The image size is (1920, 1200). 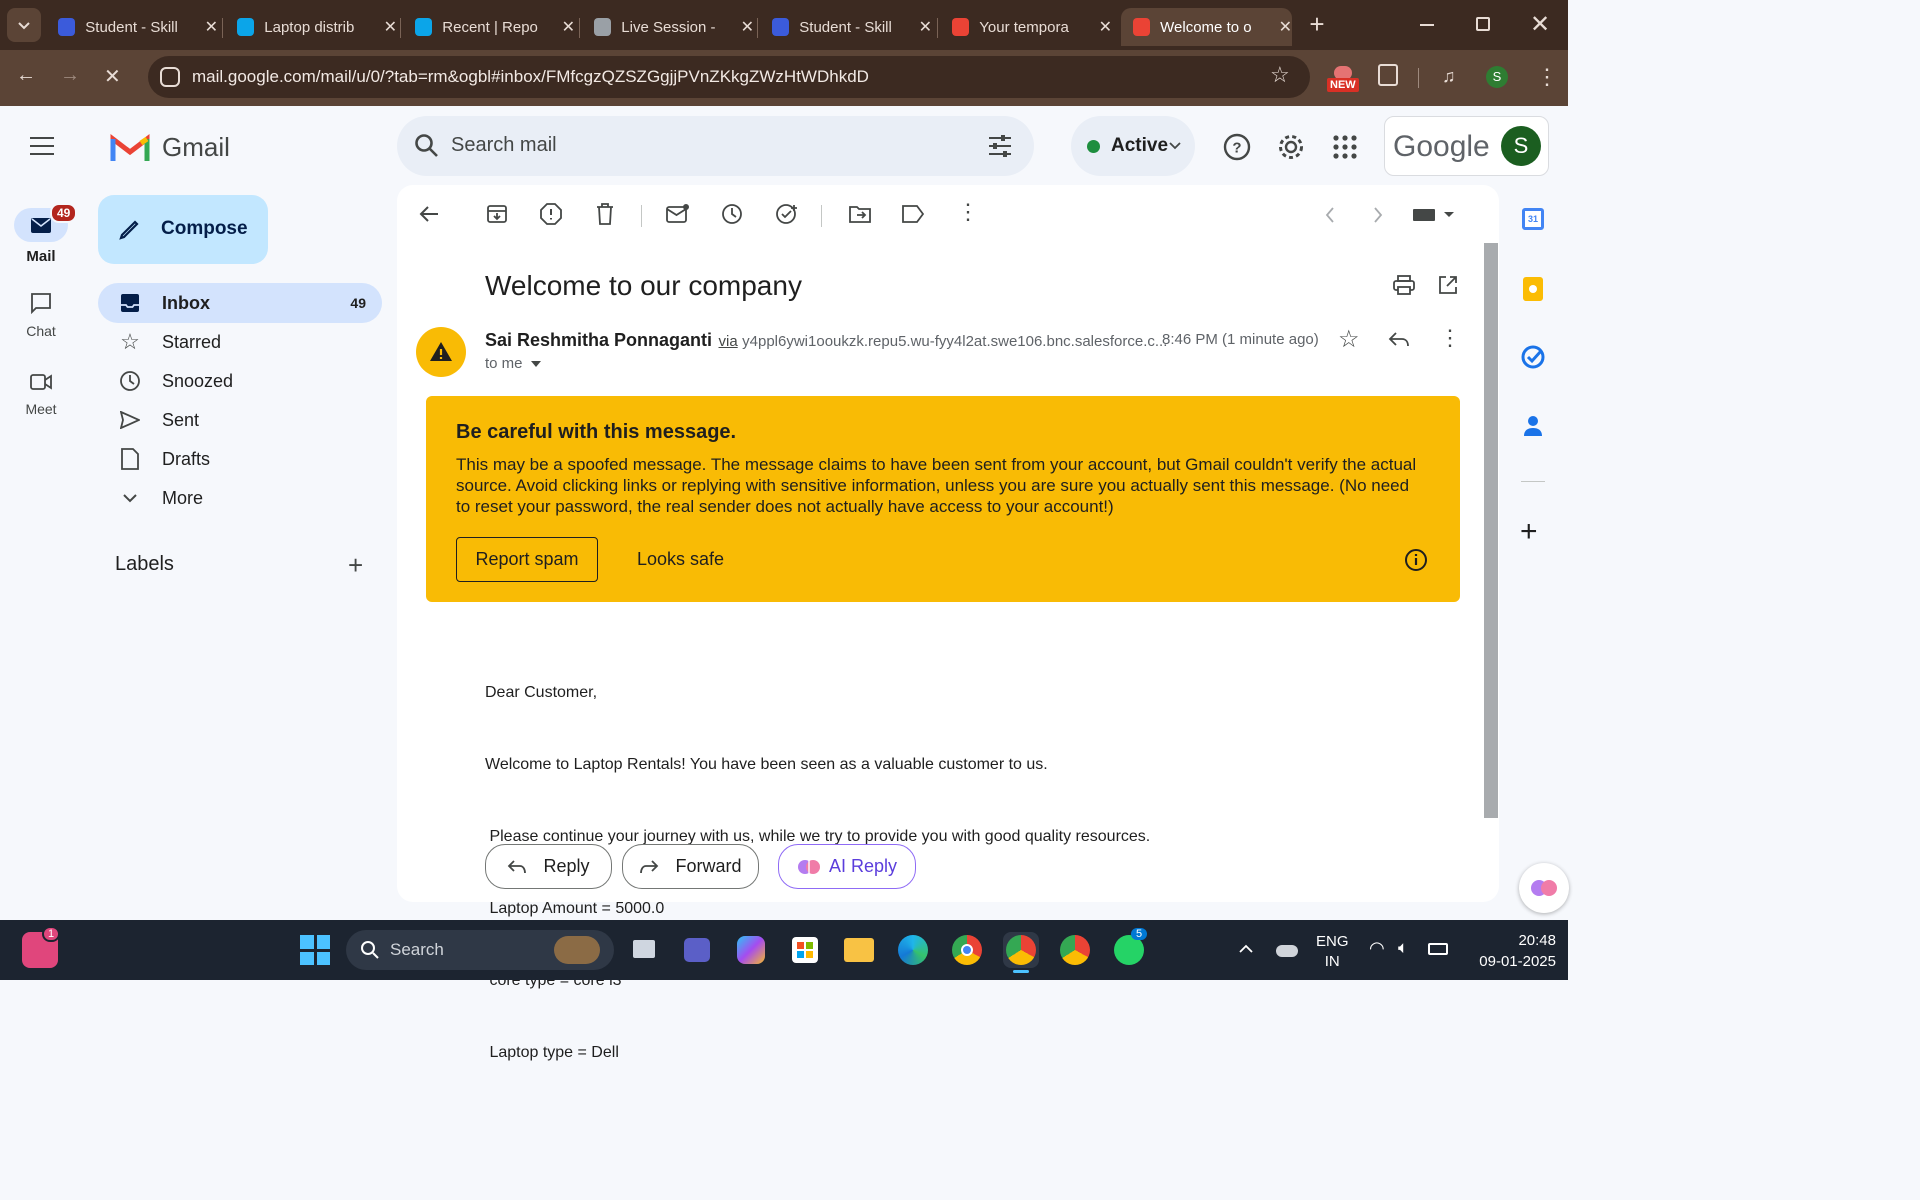 What do you see at coordinates (1449, 76) in the screenshot?
I see `media-controls-icon: ♫` at bounding box center [1449, 76].